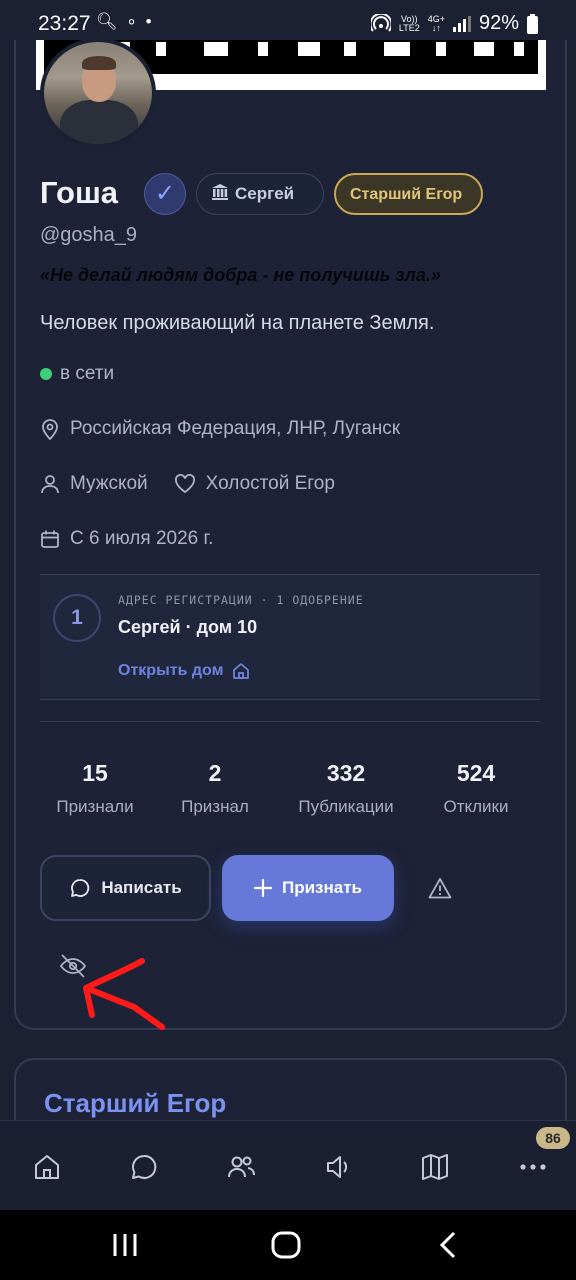  What do you see at coordinates (449, 1247) in the screenshot?
I see `back-icon` at bounding box center [449, 1247].